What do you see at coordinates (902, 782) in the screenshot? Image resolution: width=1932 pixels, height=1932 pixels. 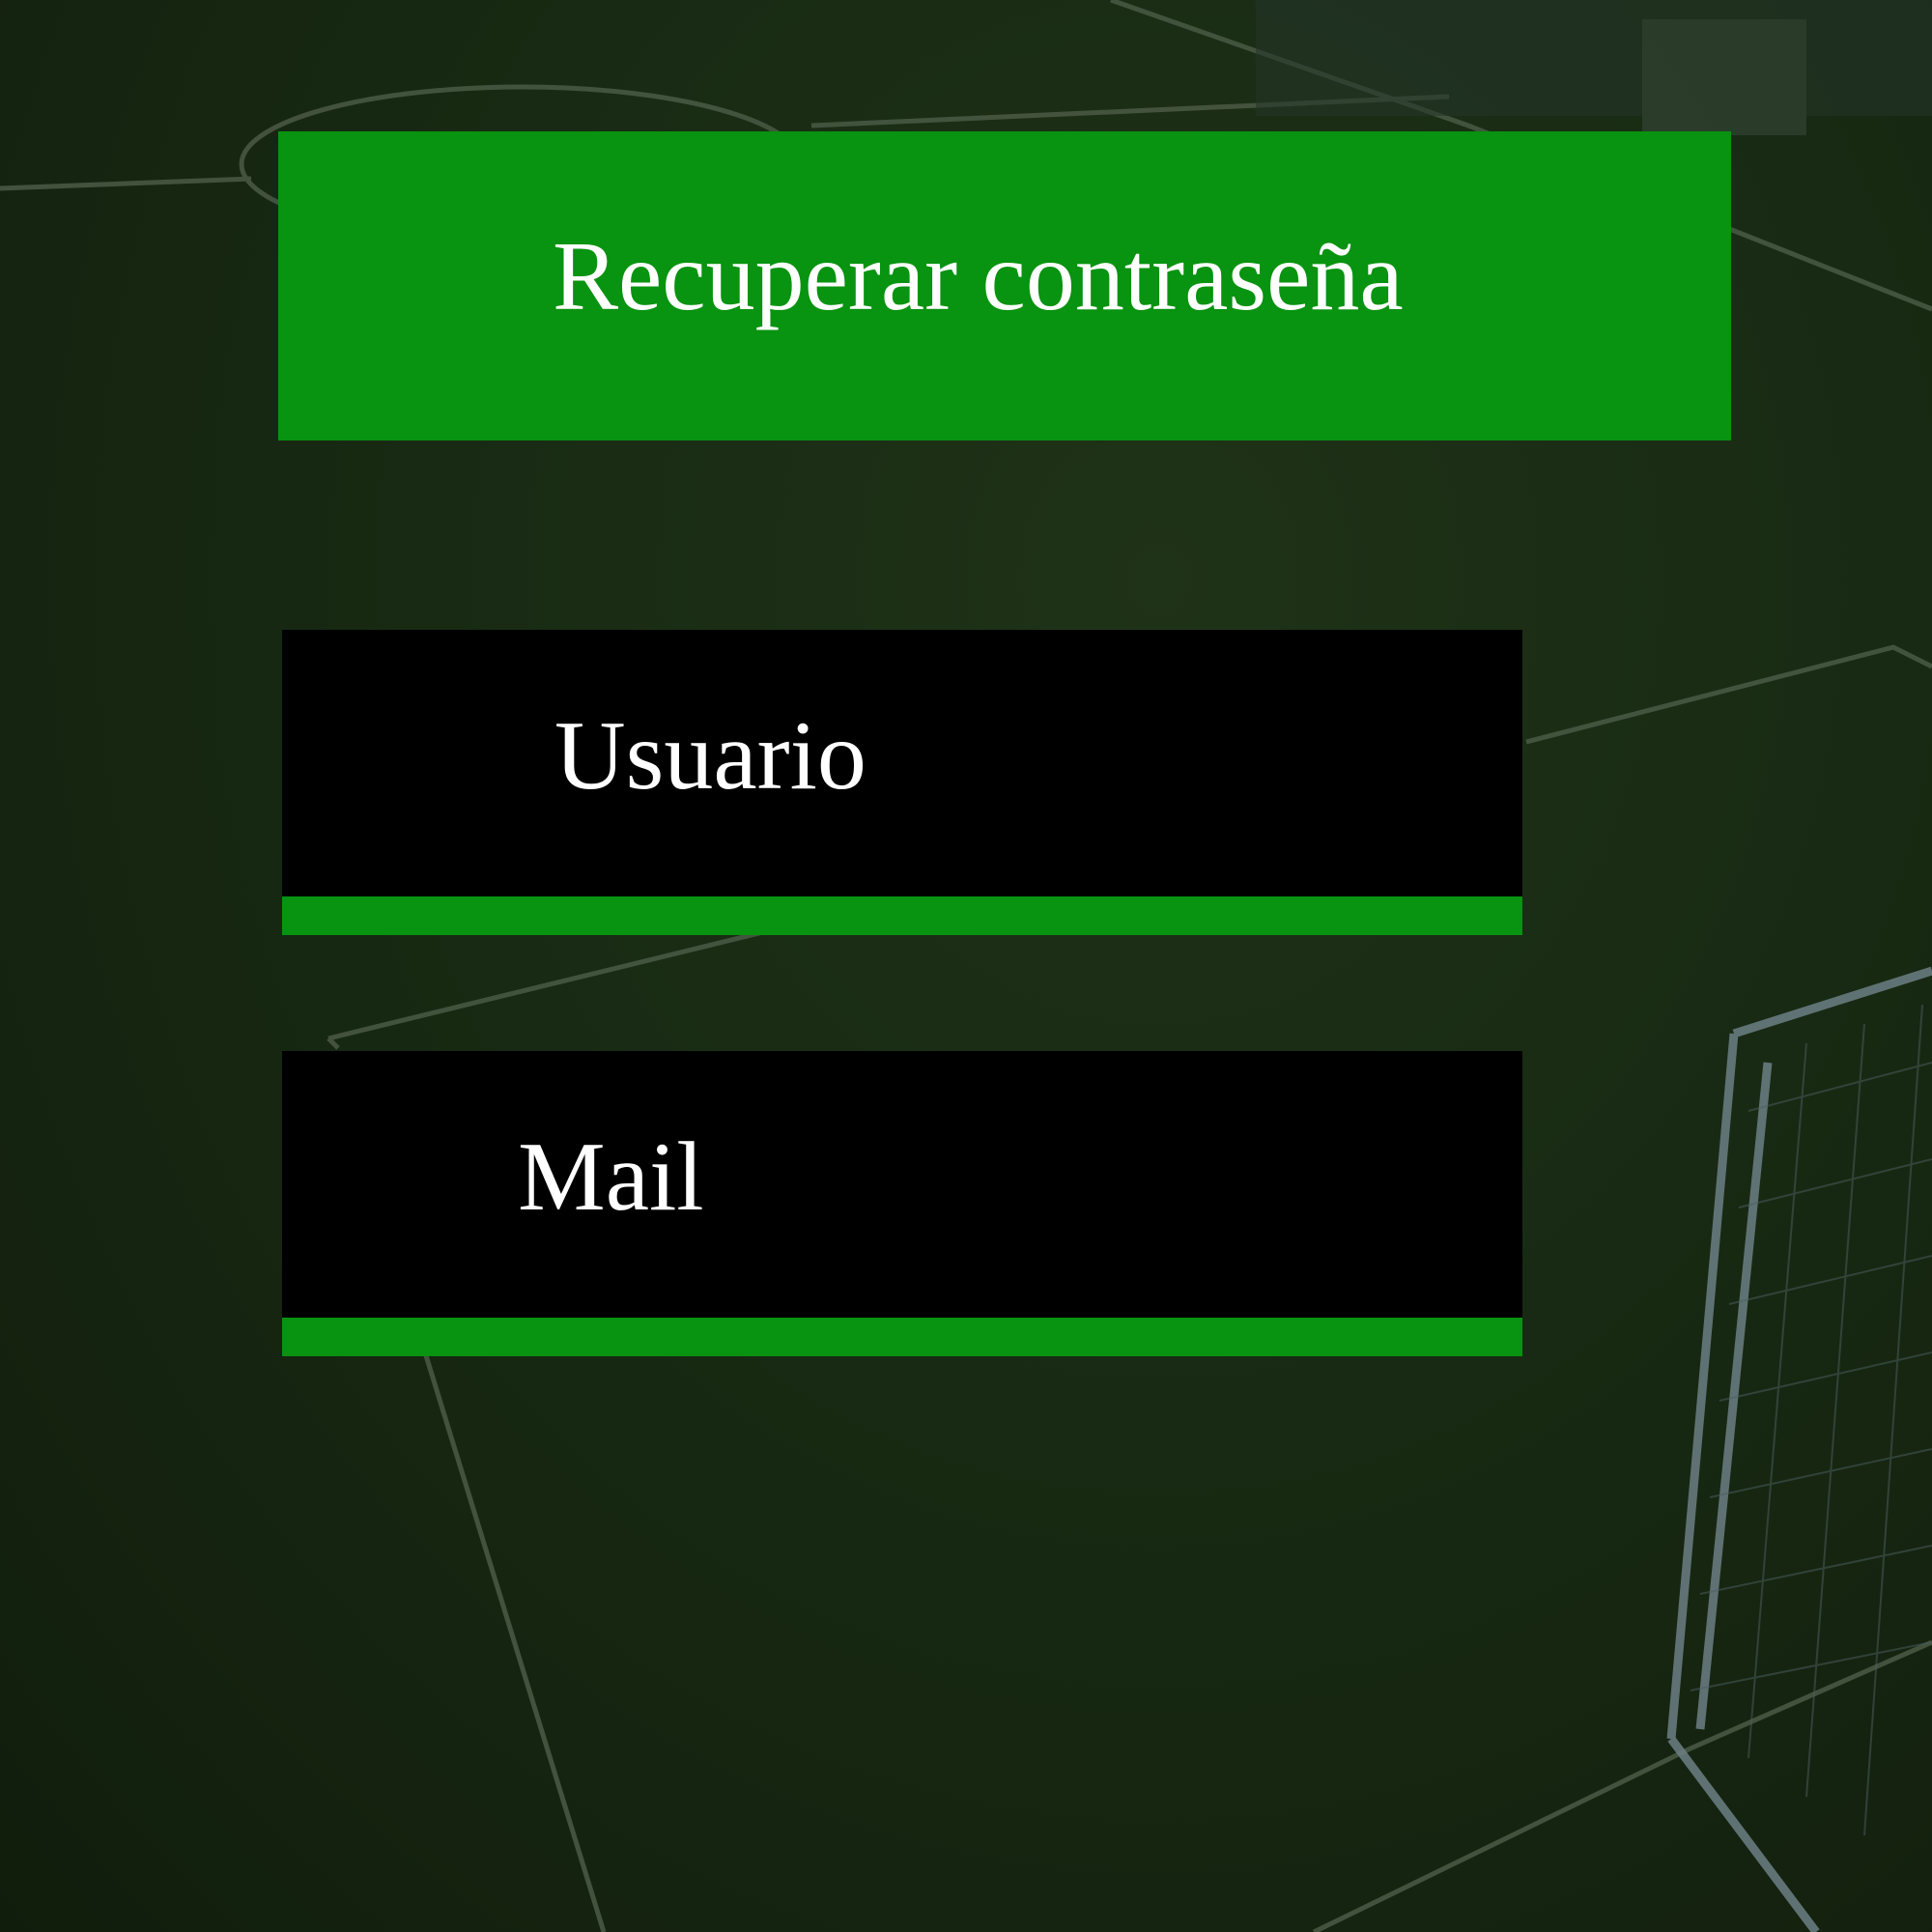 I see `usuario-field: Usuario` at bounding box center [902, 782].